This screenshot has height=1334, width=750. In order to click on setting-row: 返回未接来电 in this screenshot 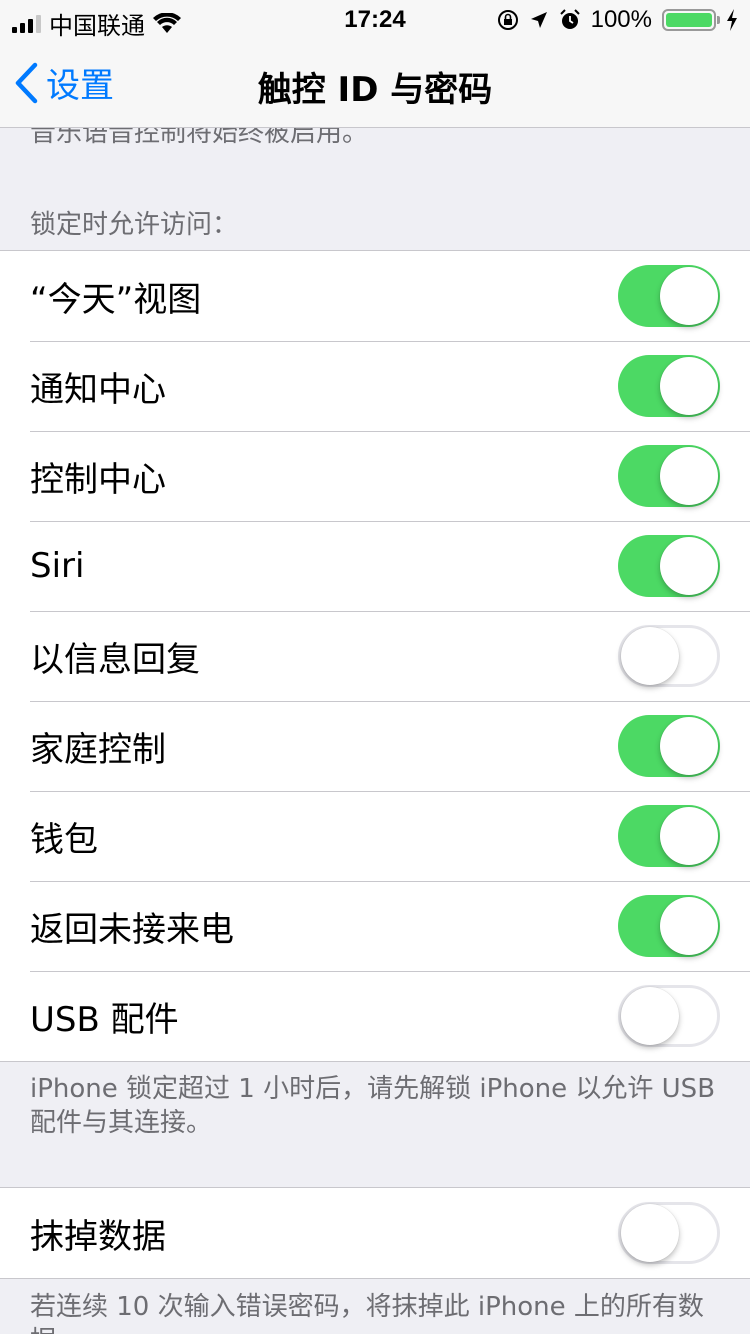, I will do `click(375, 926)`.